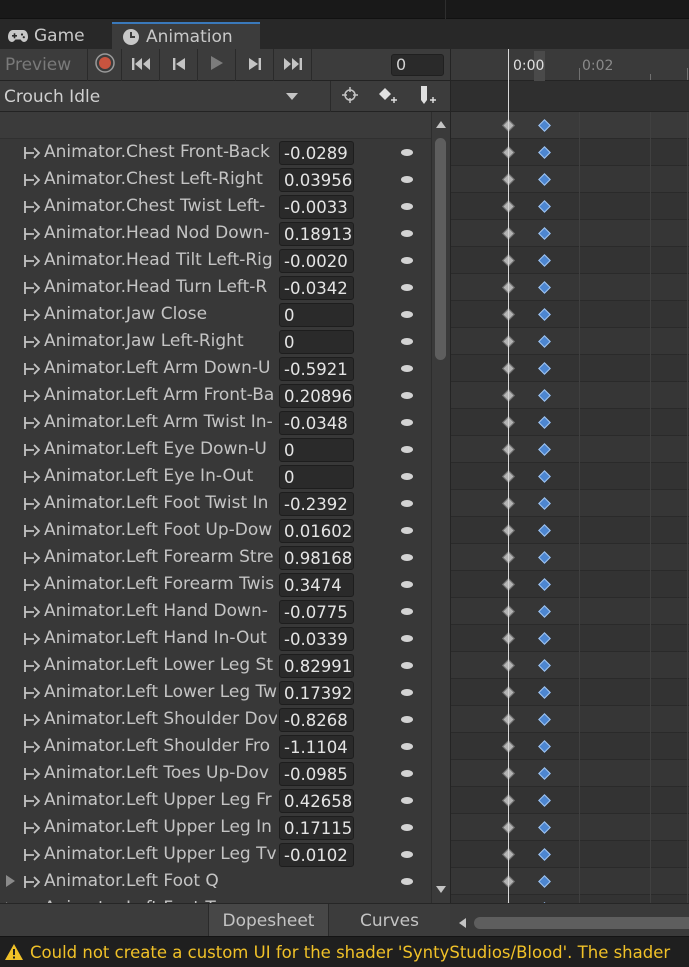  I want to click on property-row: Animator.Chest Twist Left- -0.0033, so click(215, 206).